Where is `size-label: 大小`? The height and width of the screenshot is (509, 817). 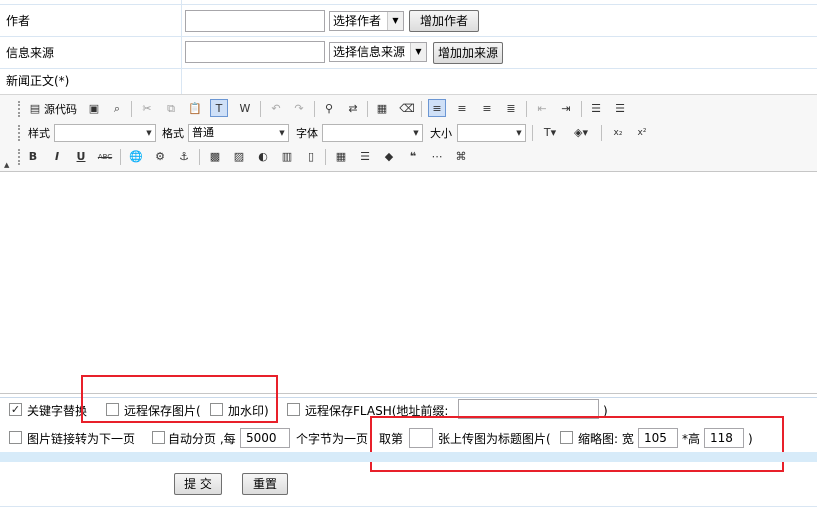 size-label: 大小 is located at coordinates (441, 133).